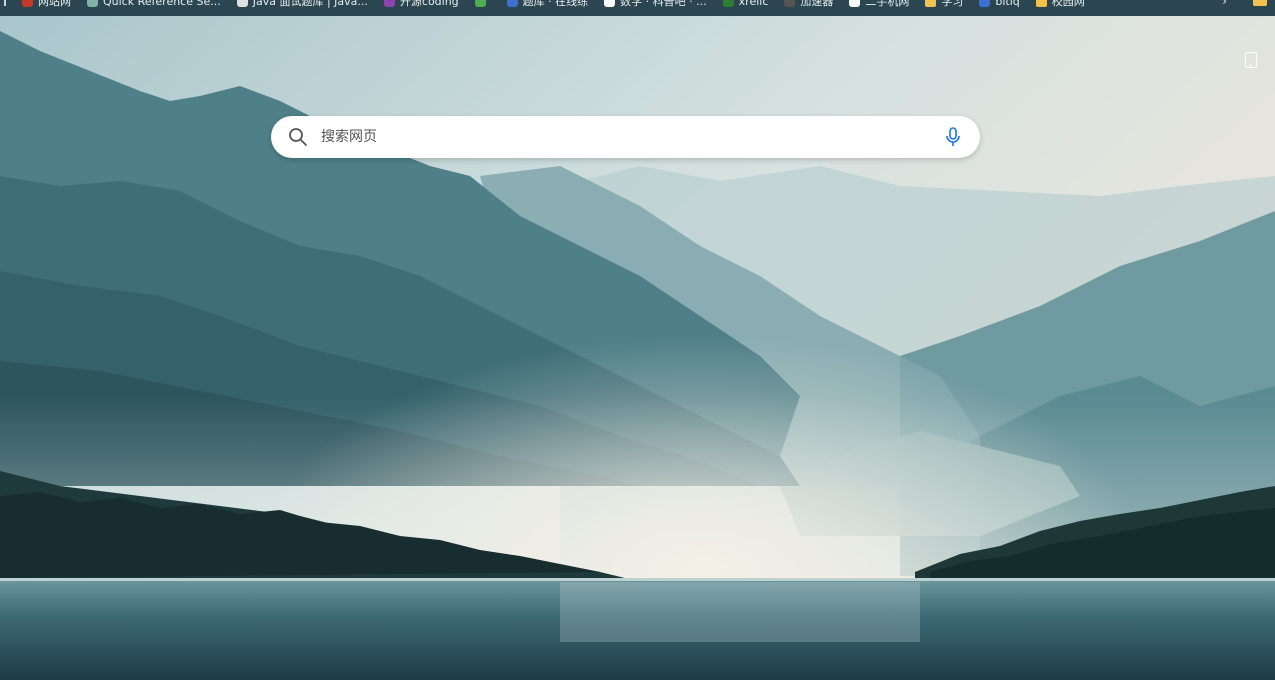  Describe the element at coordinates (5, 3) in the screenshot. I see `bookmark-bar-edge` at that location.